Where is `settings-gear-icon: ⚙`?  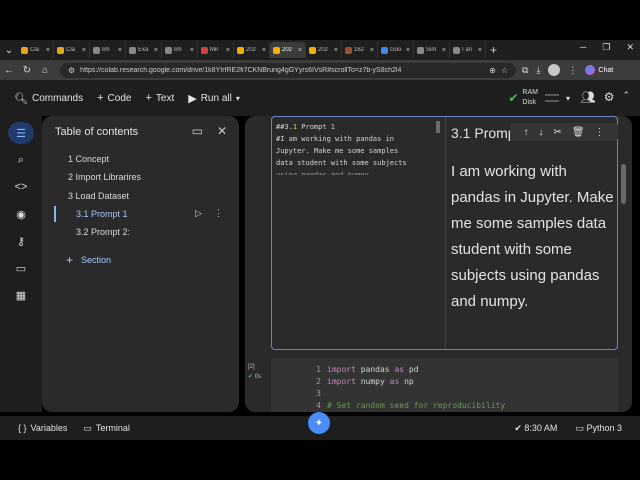 settings-gear-icon: ⚙ is located at coordinates (609, 97).